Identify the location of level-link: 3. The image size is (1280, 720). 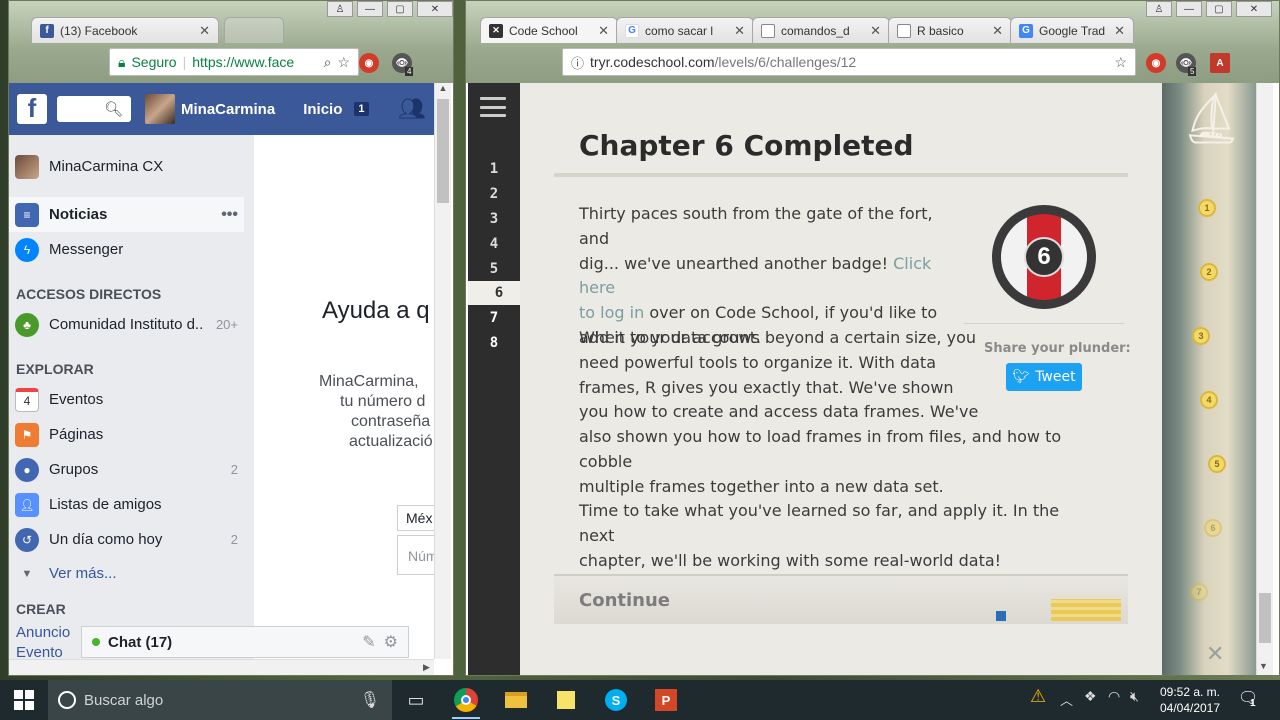
(494, 219).